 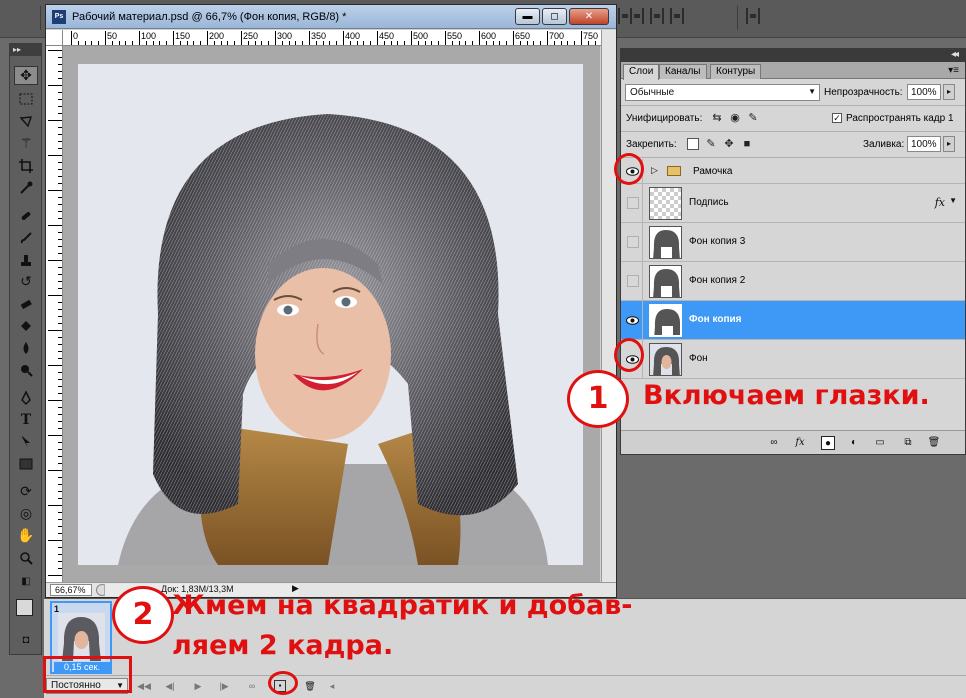 I want to click on scroll-left-icon: ◂, so click(x=332, y=686).